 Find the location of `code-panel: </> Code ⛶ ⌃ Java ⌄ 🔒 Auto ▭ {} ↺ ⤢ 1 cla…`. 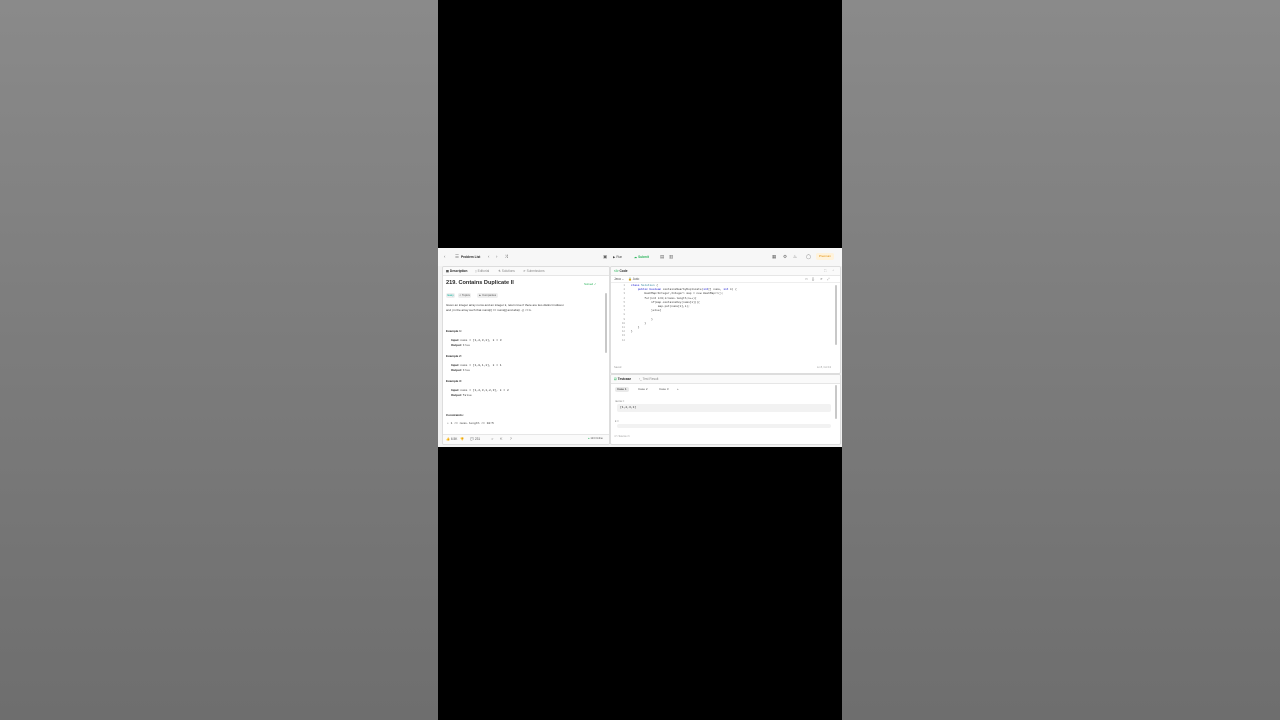

code-panel: </> Code ⛶ ⌃ Java ⌄ 🔒 Auto ▭ {} ↺ ⤢ 1 cla… is located at coordinates (725, 320).